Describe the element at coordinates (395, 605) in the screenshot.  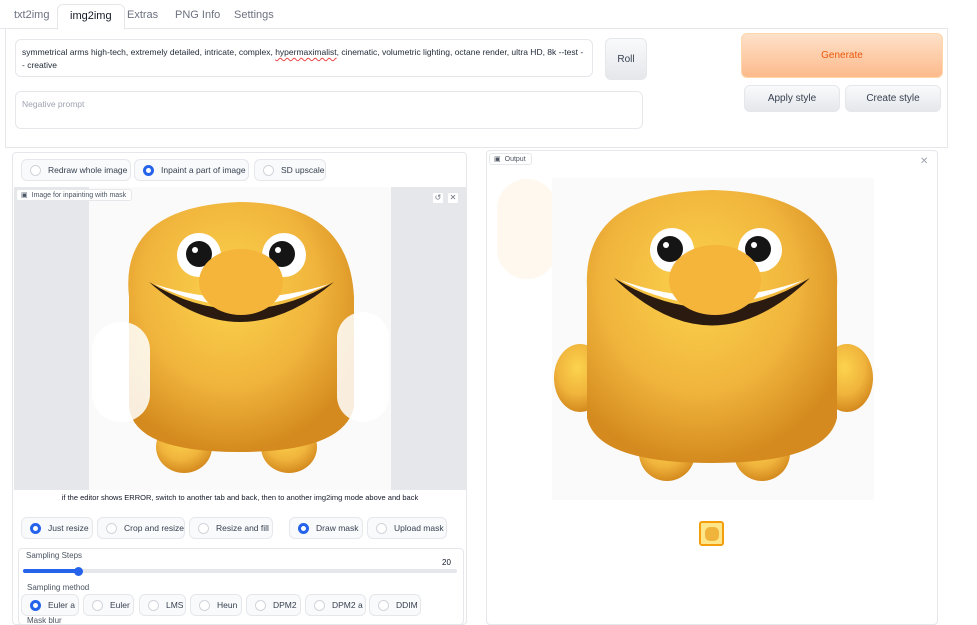
I see `sampler-ddim: DDIM` at that location.